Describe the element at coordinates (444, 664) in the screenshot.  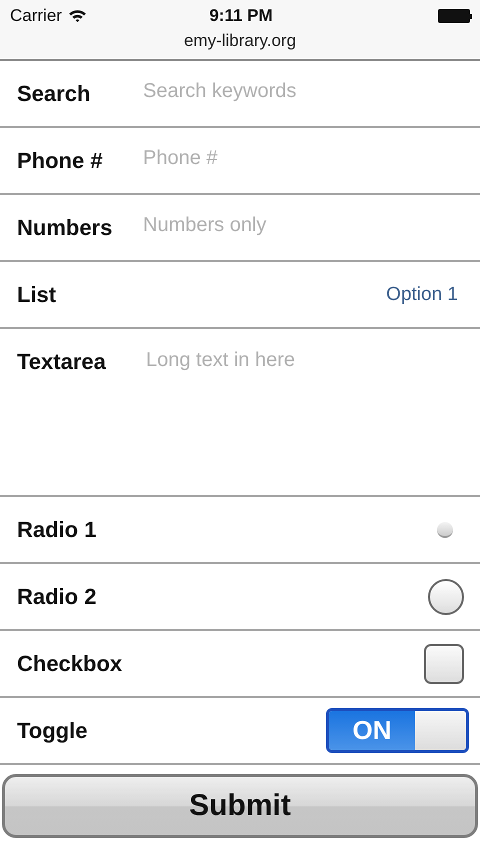
I see `checkbox` at that location.